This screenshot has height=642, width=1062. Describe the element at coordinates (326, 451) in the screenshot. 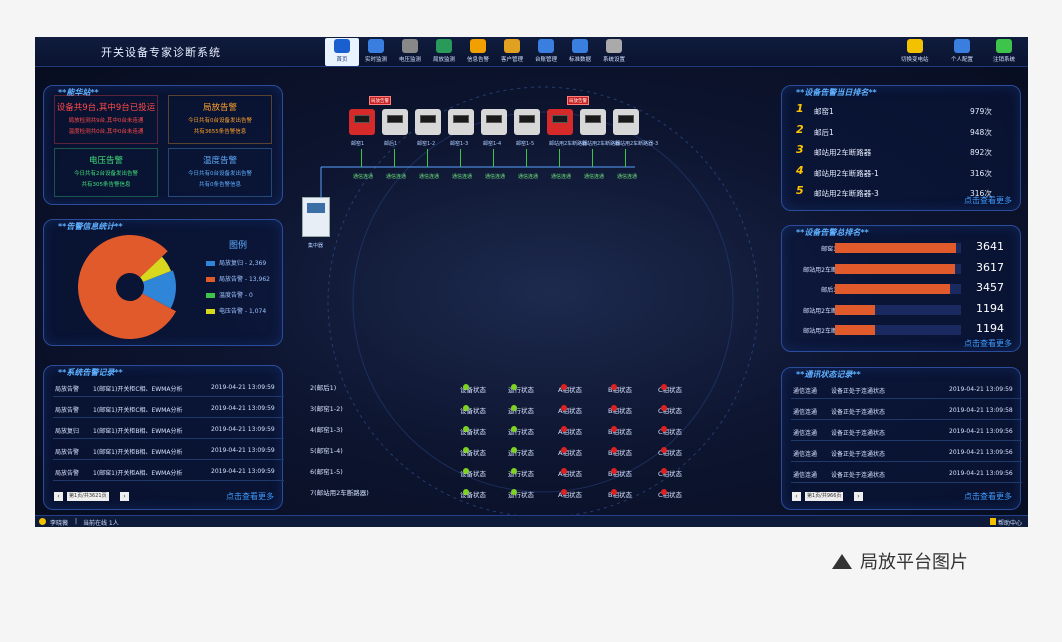

I see `device-state-name: 5(邮窑1-4)` at that location.